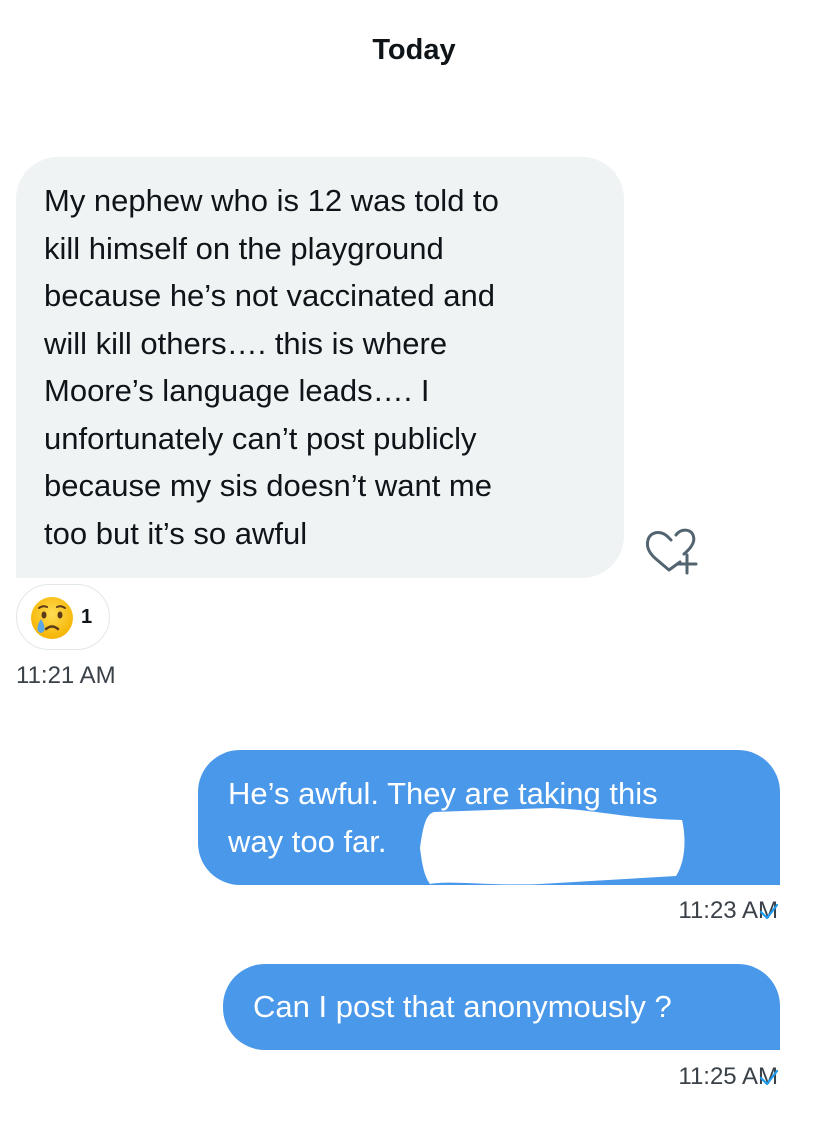 Image resolution: width=828 pixels, height=1129 pixels. I want to click on outgoing-message-bubble: Can I post that anonymously ?, so click(501, 1007).